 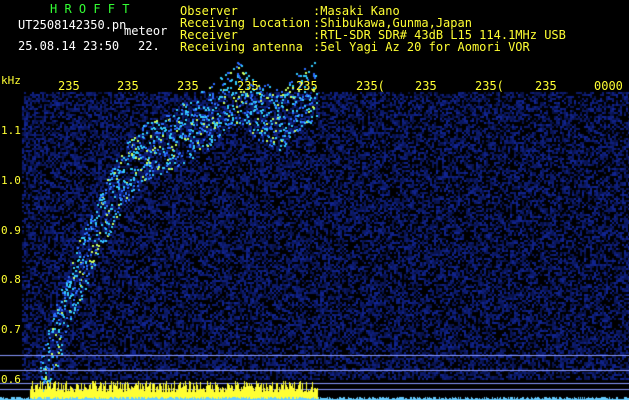 I want to click on date-time: 25.08.14 23:50, so click(x=69, y=46).